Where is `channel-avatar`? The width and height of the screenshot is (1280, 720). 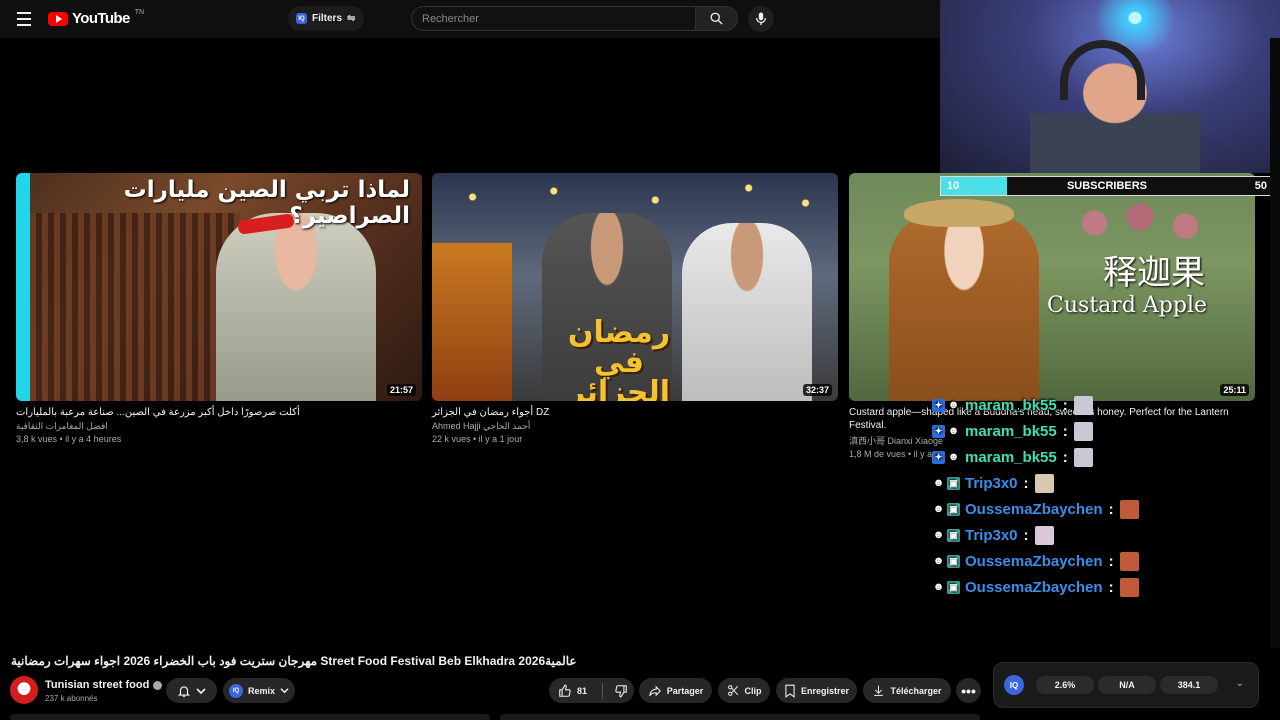 channel-avatar is located at coordinates (24, 690).